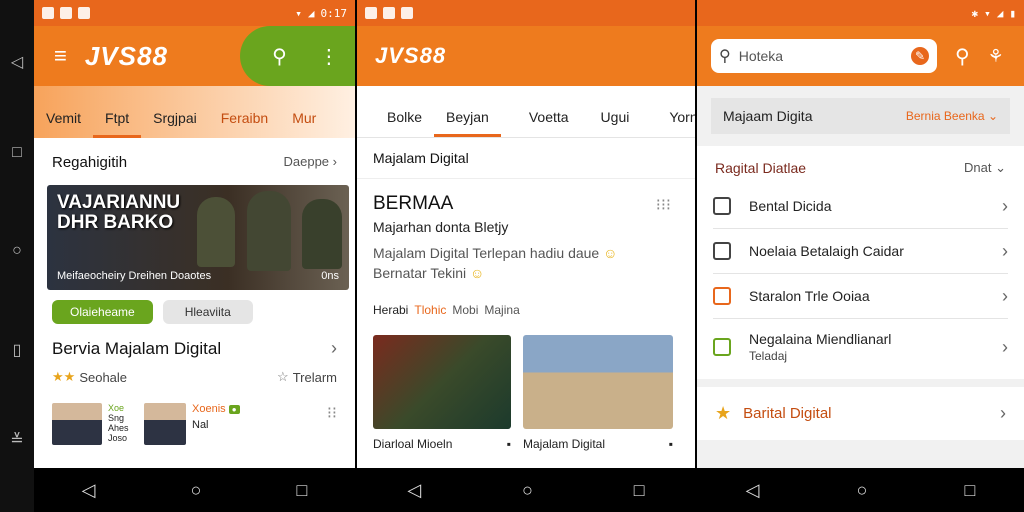 The width and height of the screenshot is (1024, 512). Describe the element at coordinates (194, 56) in the screenshot. I see `app-bar: ≡ JVS88 ⚲ ⋮` at that location.